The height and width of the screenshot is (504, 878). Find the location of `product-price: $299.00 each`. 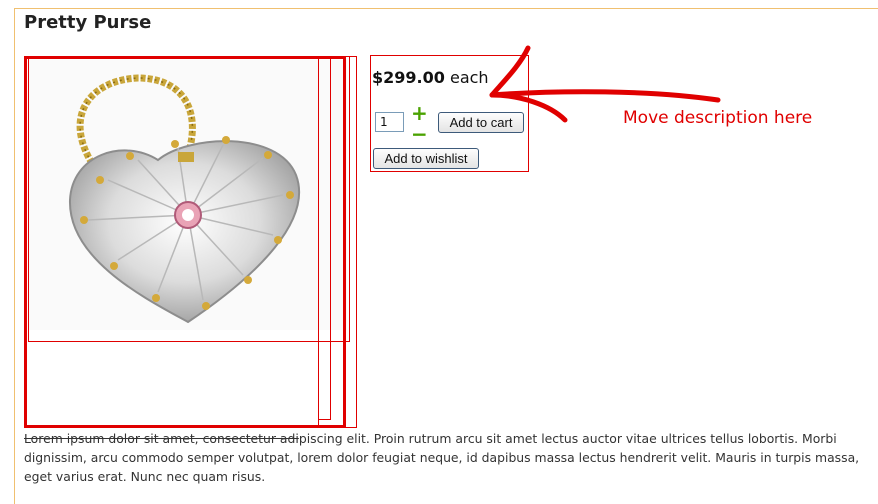

product-price: $299.00 each is located at coordinates (430, 77).